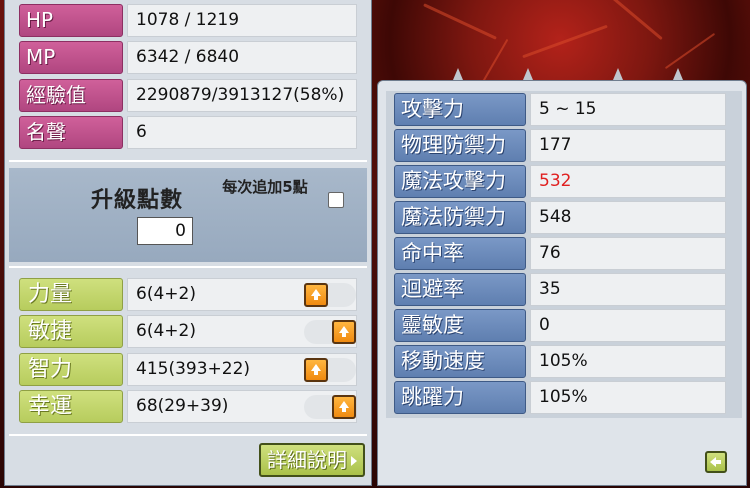 The height and width of the screenshot is (488, 750). What do you see at coordinates (460, 397) in the screenshot?
I see `detail-label: 跳躍力` at bounding box center [460, 397].